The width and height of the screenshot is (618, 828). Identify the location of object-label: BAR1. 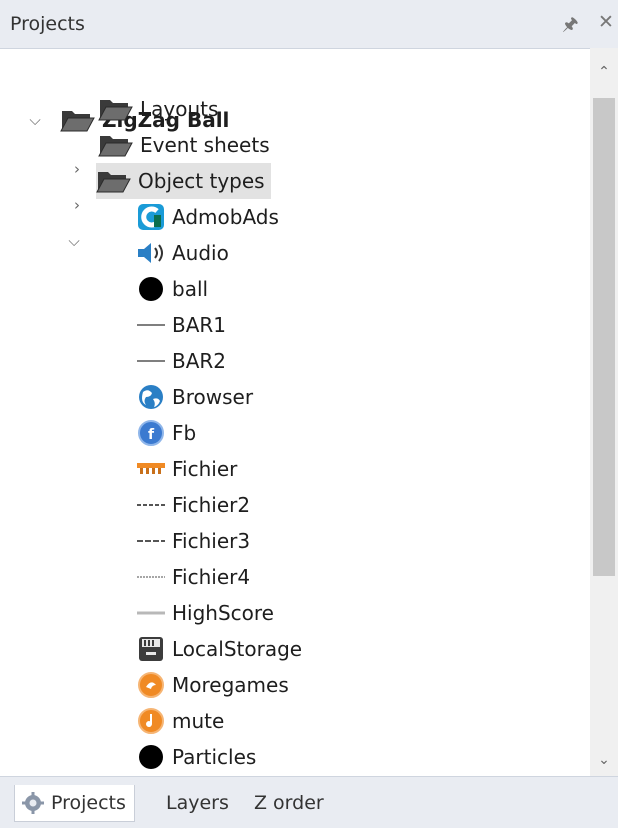
(199, 325).